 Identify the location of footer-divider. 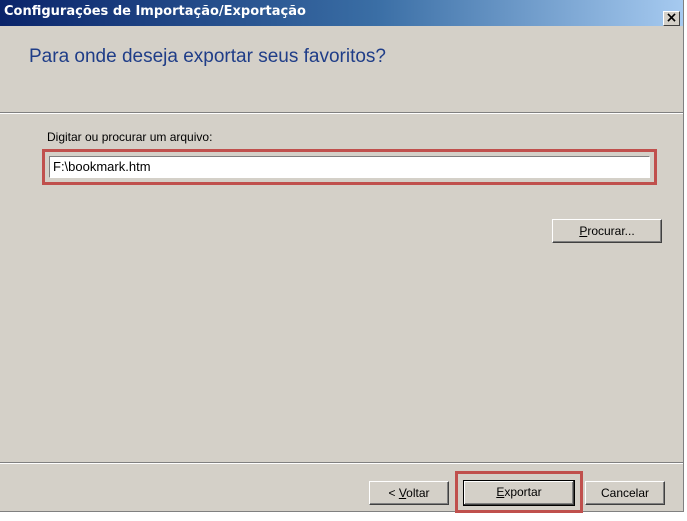
(341, 463).